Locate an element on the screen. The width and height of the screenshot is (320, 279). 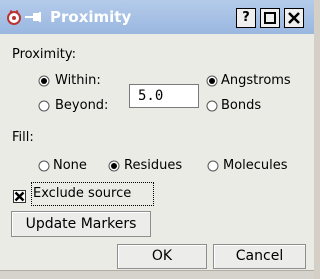
beyond-label: Beyond: is located at coordinates (81, 106).